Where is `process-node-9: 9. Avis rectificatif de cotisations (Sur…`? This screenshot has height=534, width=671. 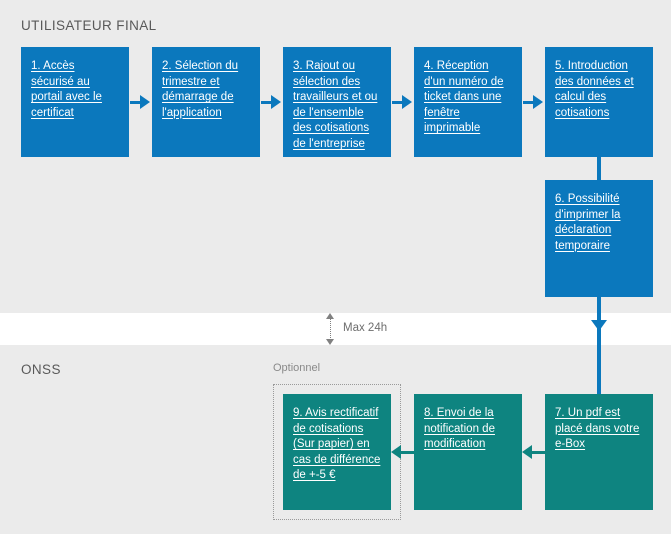 process-node-9: 9. Avis rectificatif de cotisations (Sur… is located at coordinates (337, 452).